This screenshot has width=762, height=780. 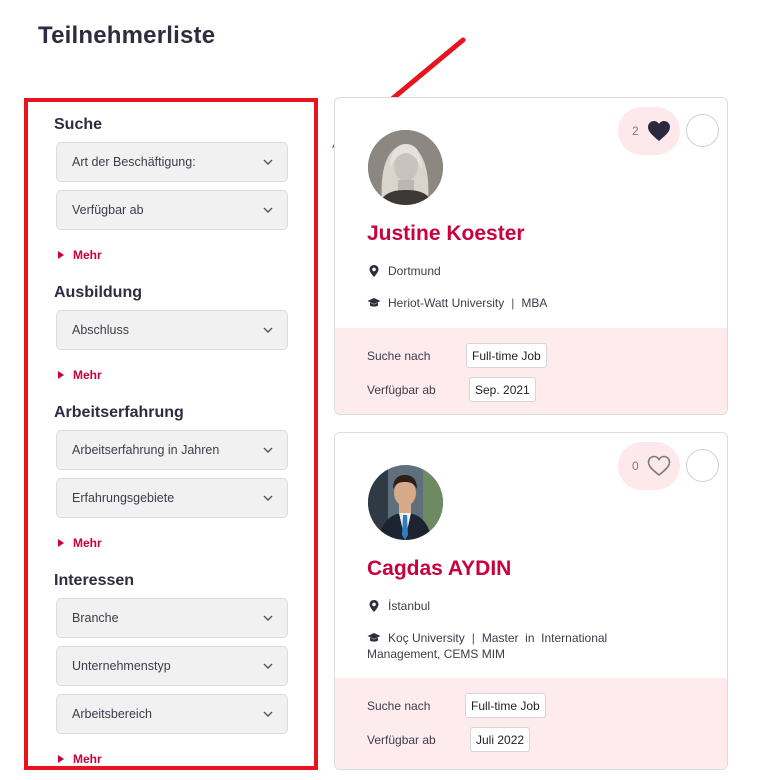 I want to click on select-degree: Abschluss, so click(x=172, y=330).